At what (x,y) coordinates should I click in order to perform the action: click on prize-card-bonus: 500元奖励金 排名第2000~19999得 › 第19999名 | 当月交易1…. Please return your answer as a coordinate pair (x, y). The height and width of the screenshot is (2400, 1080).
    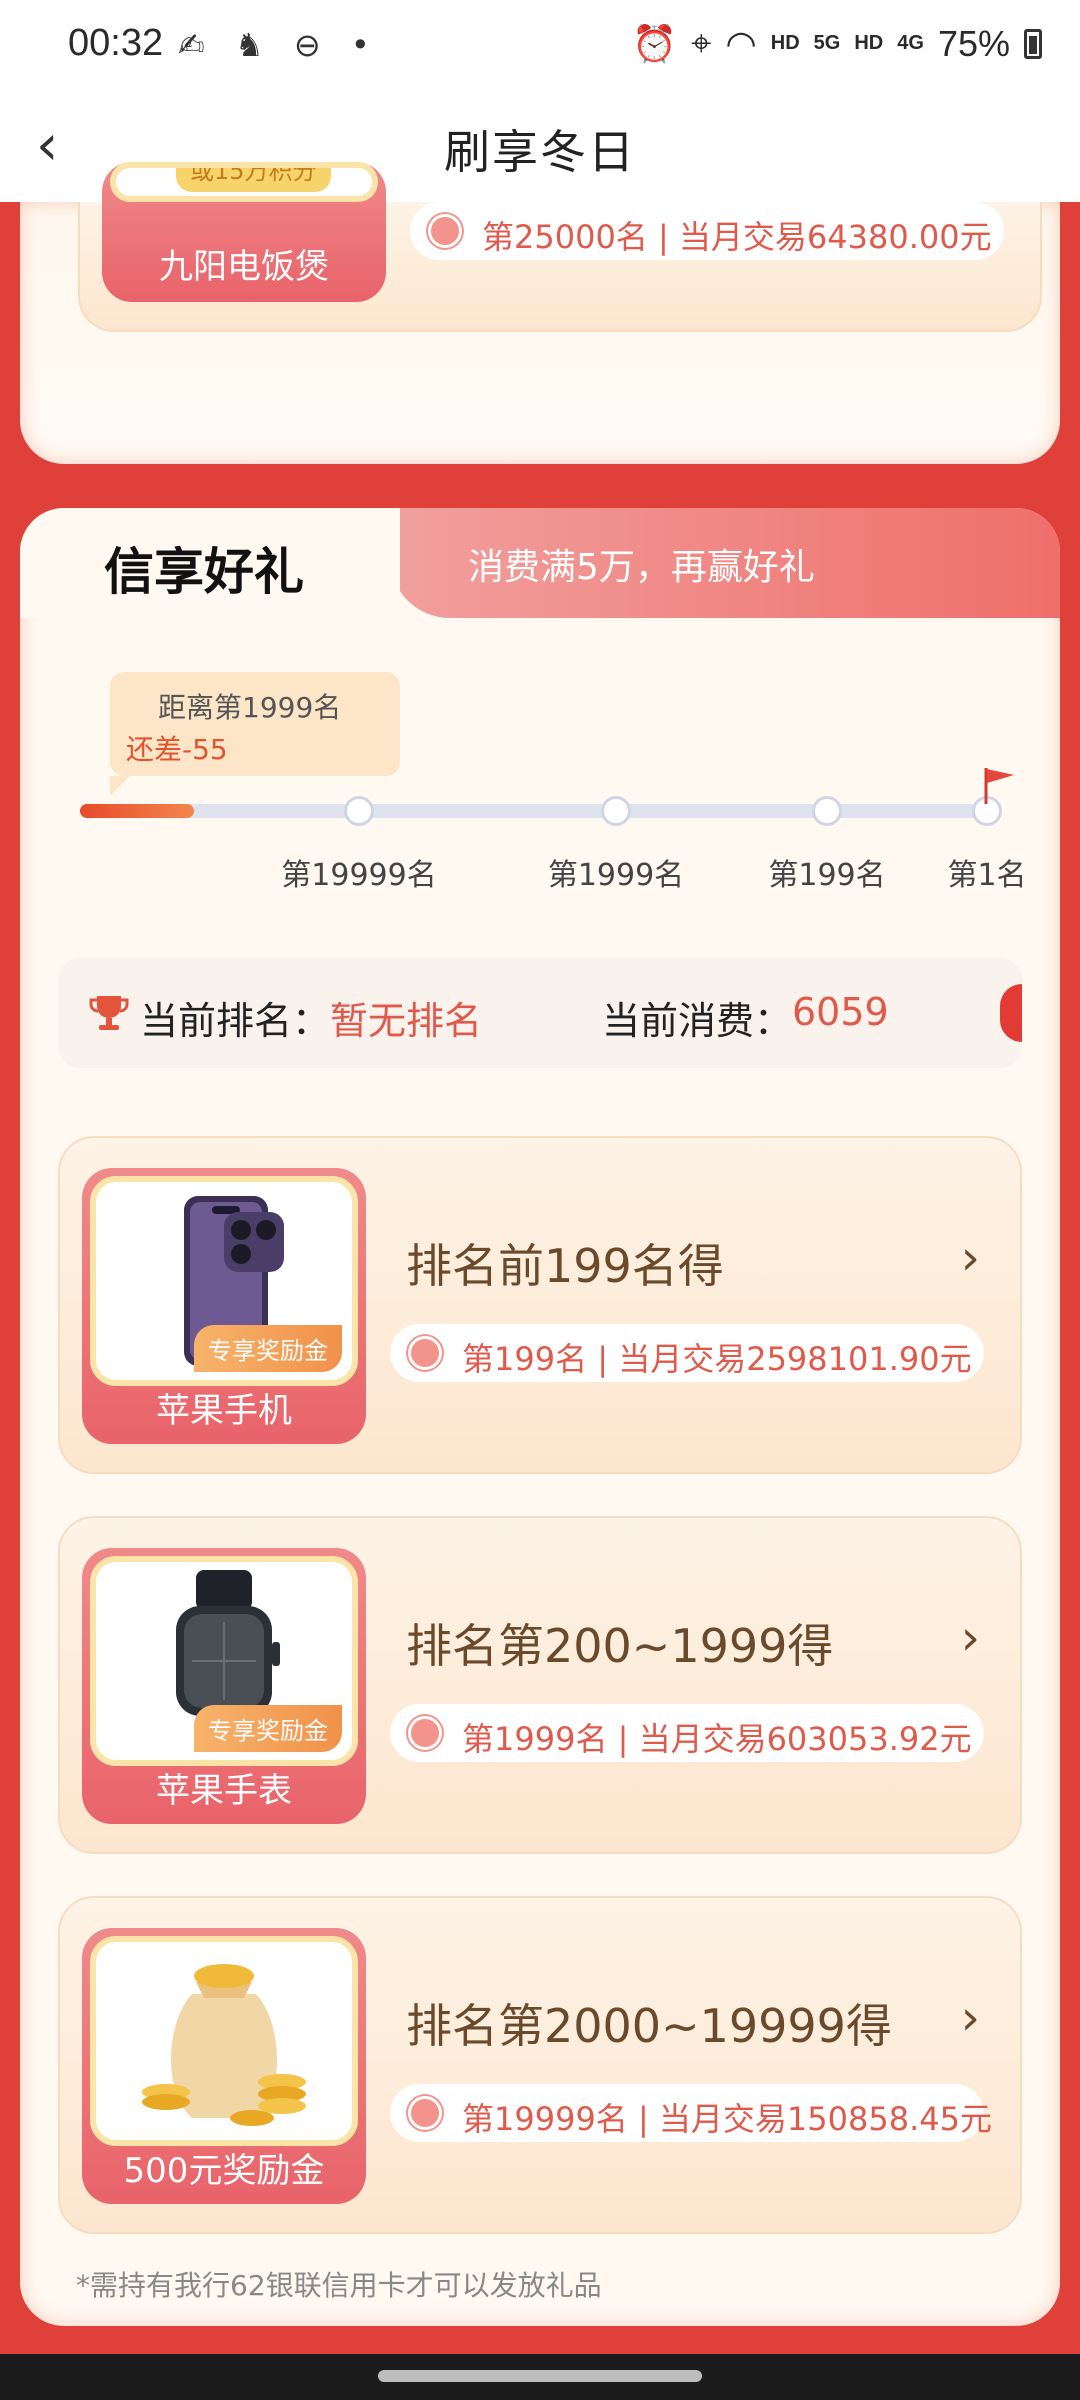
    Looking at the image, I should click on (540, 2065).